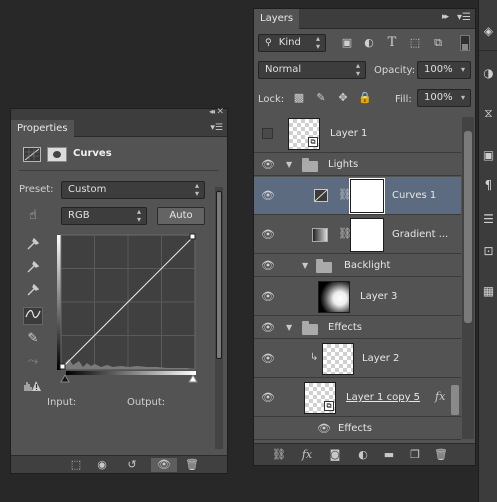 The width and height of the screenshot is (497, 502). What do you see at coordinates (389, 455) in the screenshot?
I see `new-group-icon: ▬` at bounding box center [389, 455].